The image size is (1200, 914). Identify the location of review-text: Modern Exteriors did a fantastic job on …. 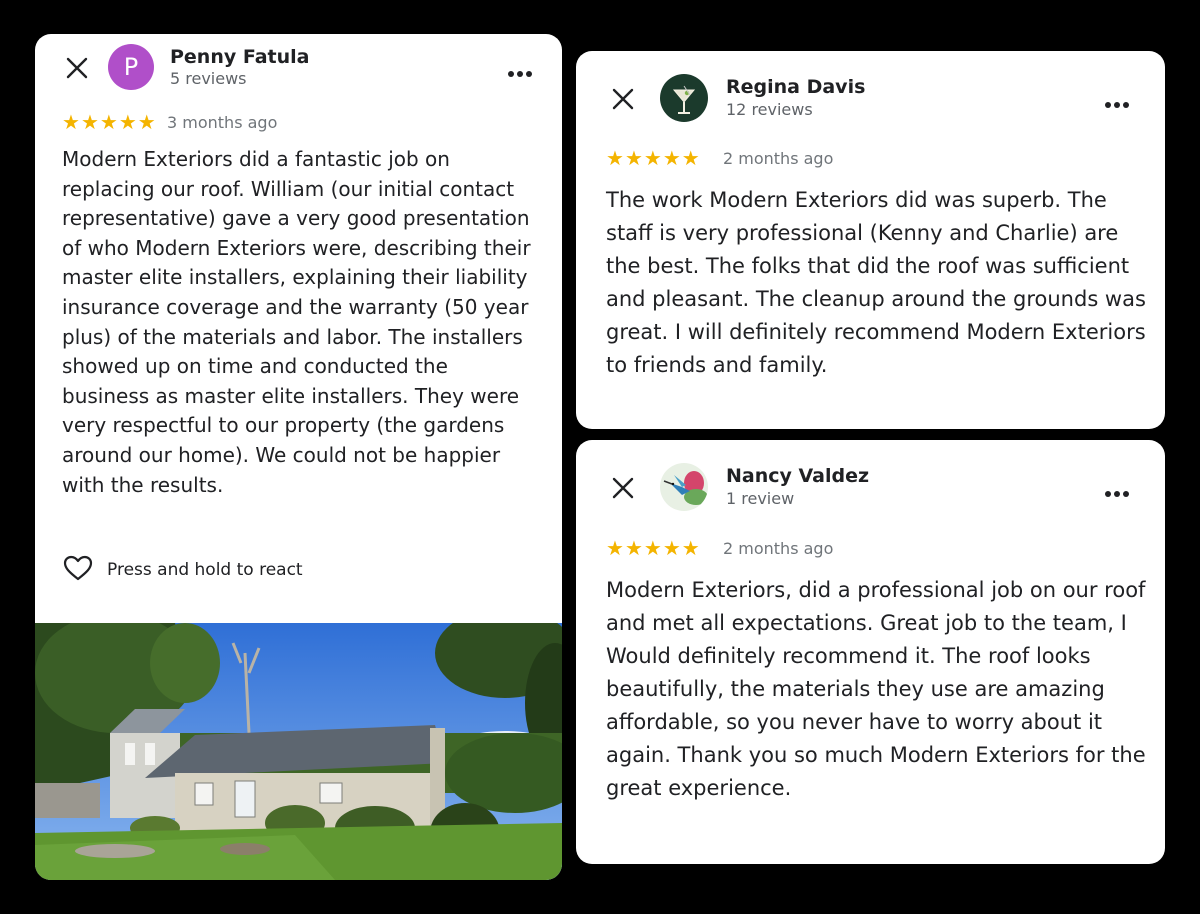
(296, 322).